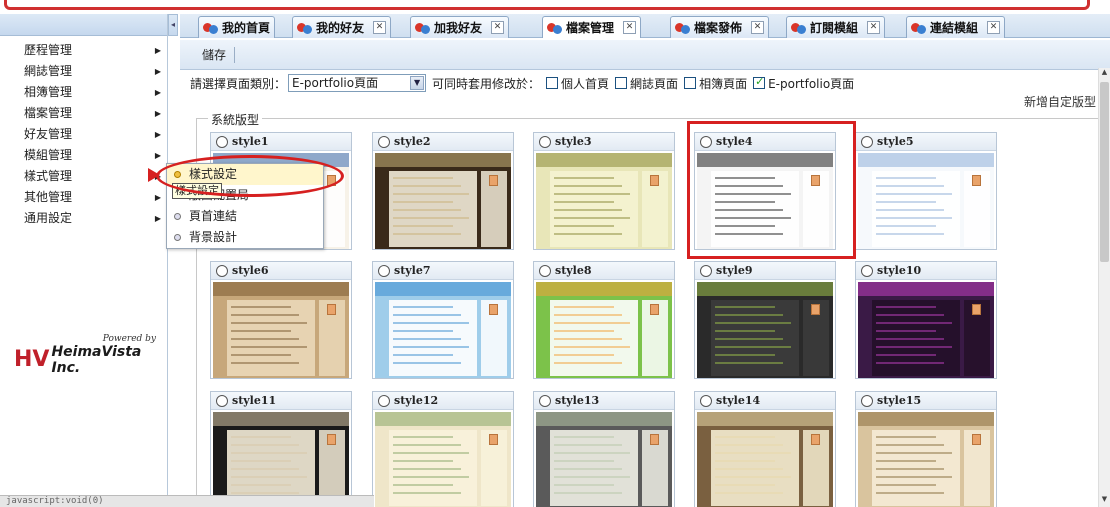 This screenshot has width=1110, height=507. Describe the element at coordinates (83, 197) in the screenshot. I see `sidebar-item: 其他管理 ▶` at that location.